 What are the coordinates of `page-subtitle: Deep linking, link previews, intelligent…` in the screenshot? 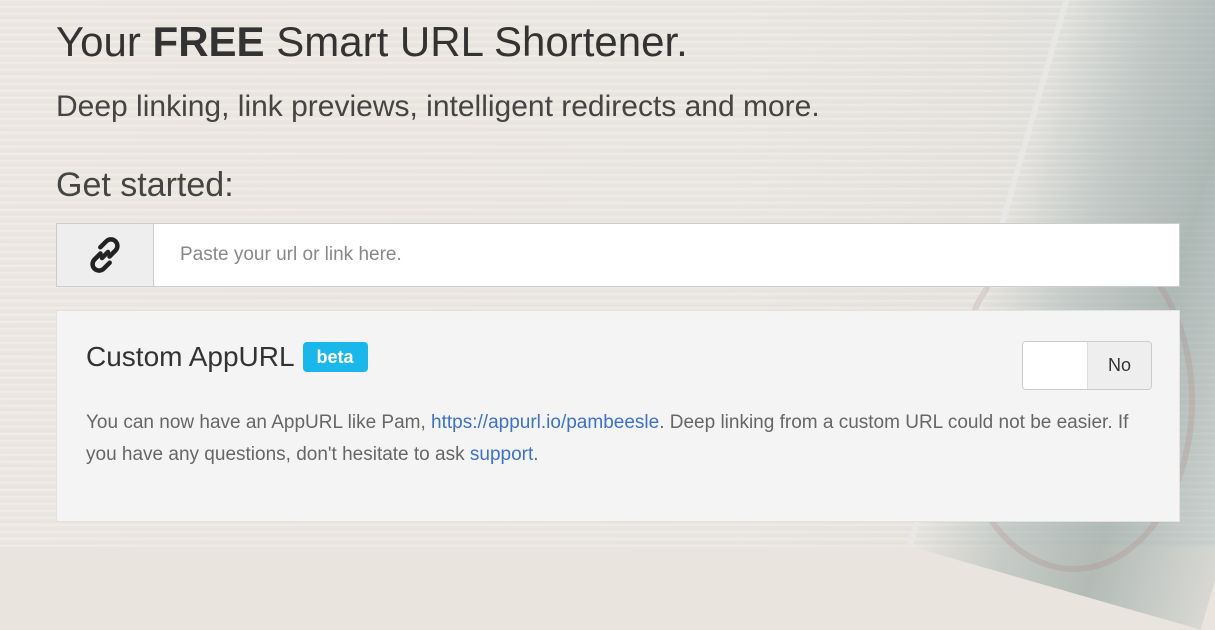 It's located at (438, 106).